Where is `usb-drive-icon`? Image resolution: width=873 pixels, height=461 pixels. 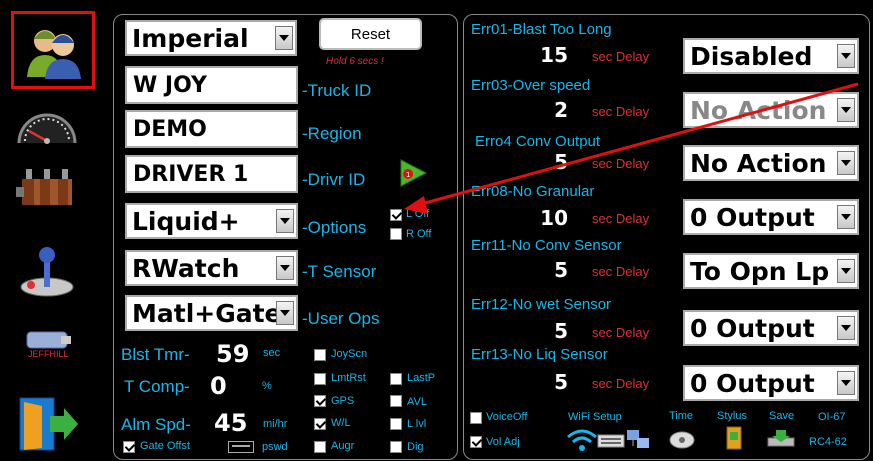
usb-drive-icon is located at coordinates (47, 346).